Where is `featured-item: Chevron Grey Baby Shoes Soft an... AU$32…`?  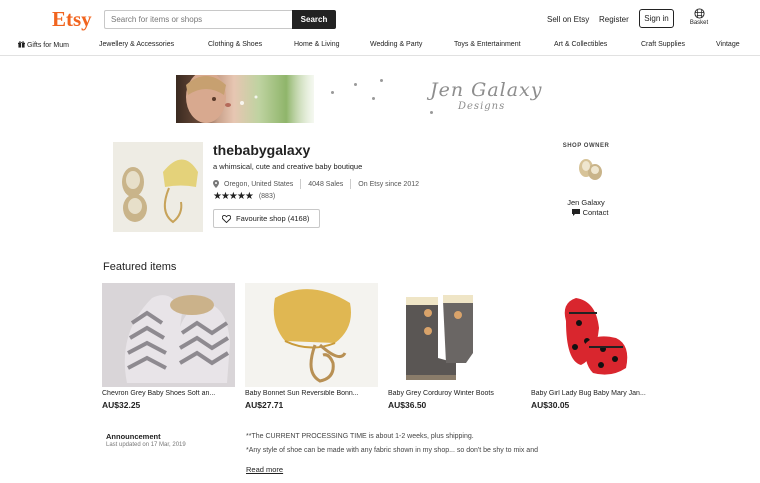
featured-item: Chevron Grey Baby Shoes Soft an... AU$32… is located at coordinates (168, 346).